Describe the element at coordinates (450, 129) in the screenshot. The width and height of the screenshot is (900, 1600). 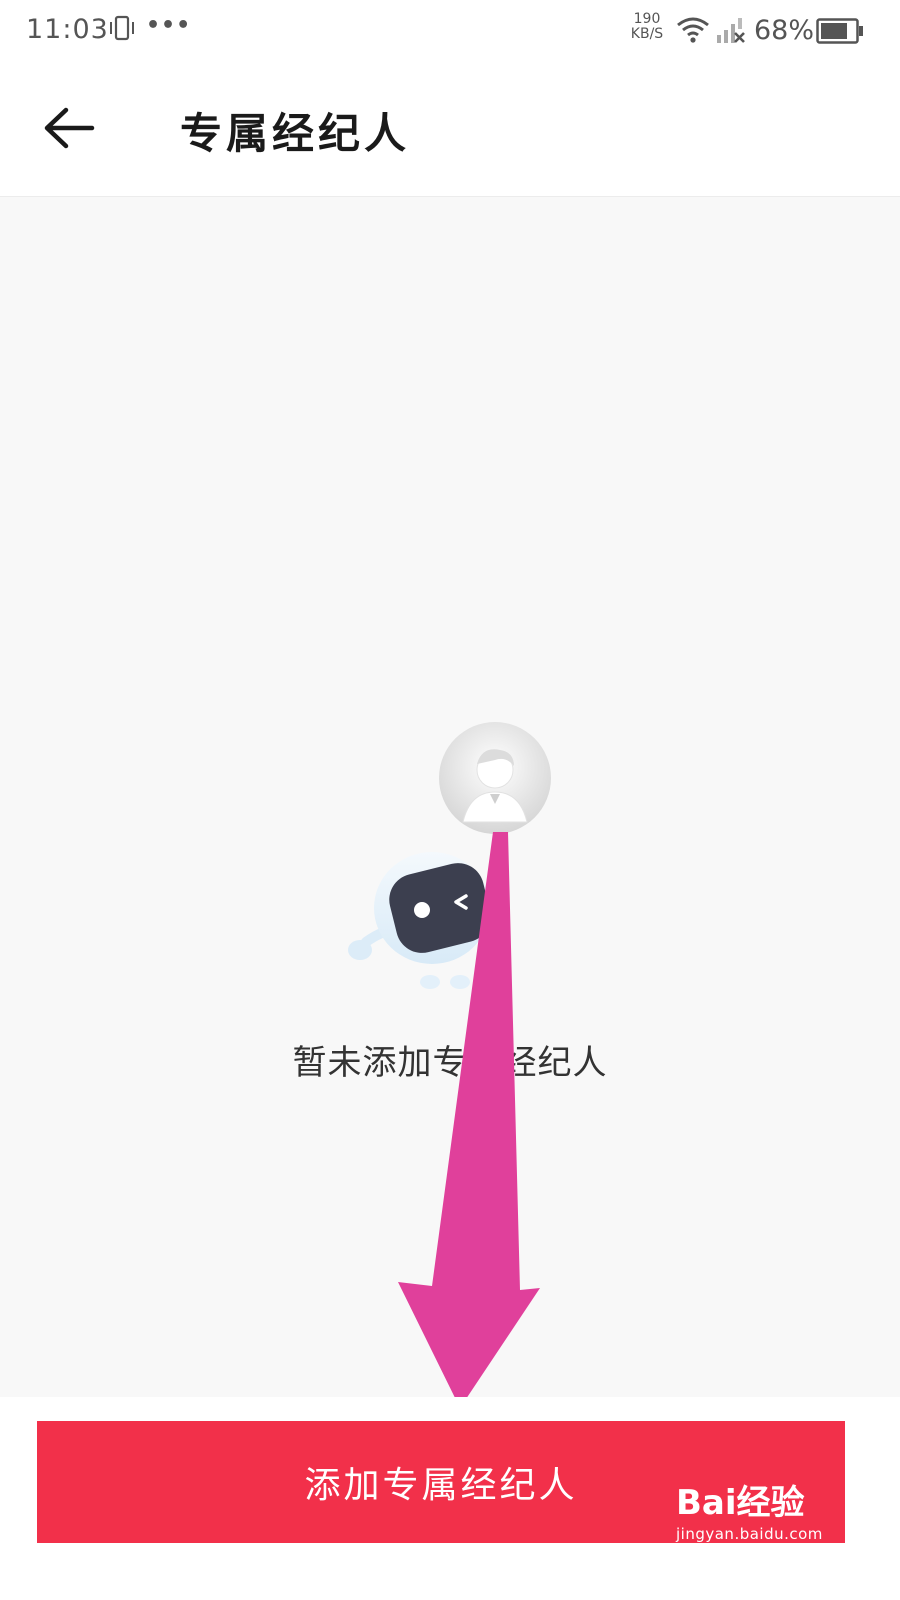
I see `app-header: 专属经纪人` at that location.